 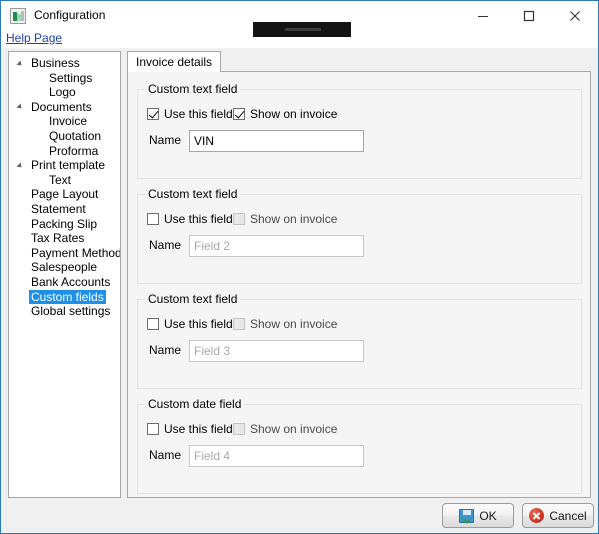 I want to click on sidebar-item-custom-fields: Custom fields, so click(x=64, y=297).